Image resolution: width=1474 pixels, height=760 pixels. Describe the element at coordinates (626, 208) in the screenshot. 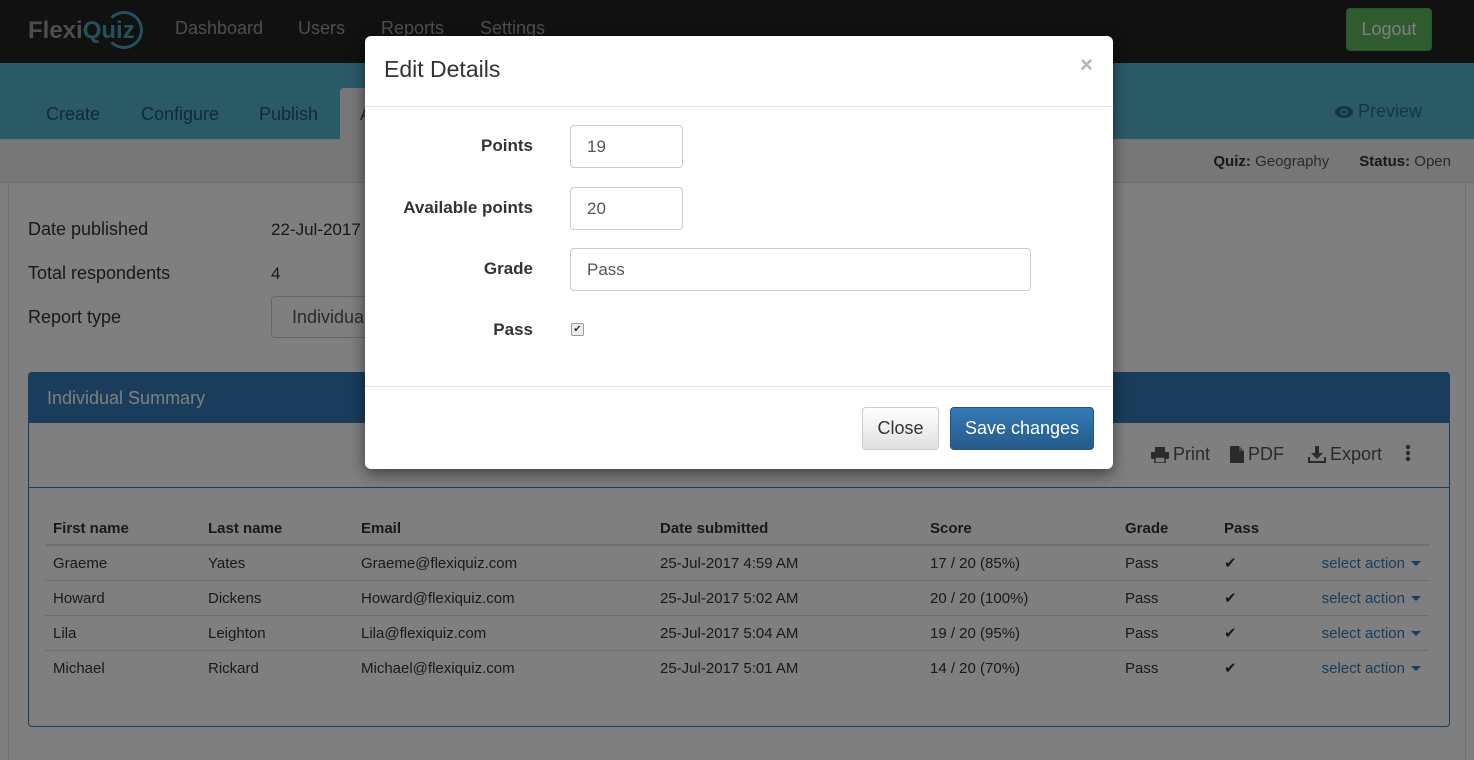

I see `available-points-input` at that location.